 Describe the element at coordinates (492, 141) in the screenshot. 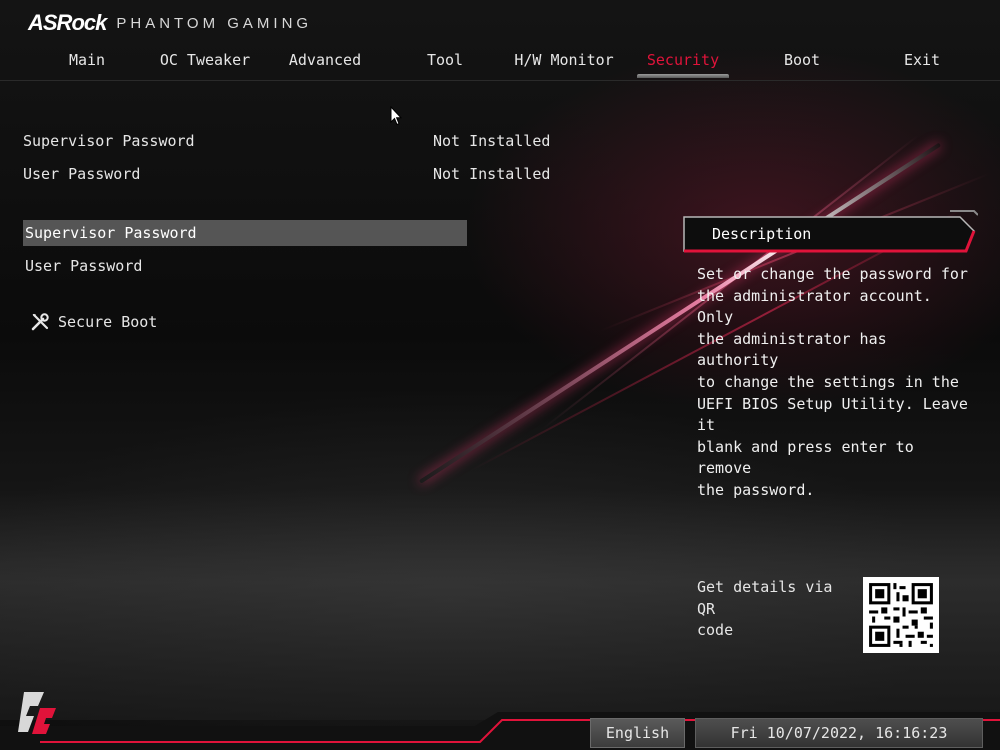

I see `supervisor-password-status-value: Not Installed` at that location.